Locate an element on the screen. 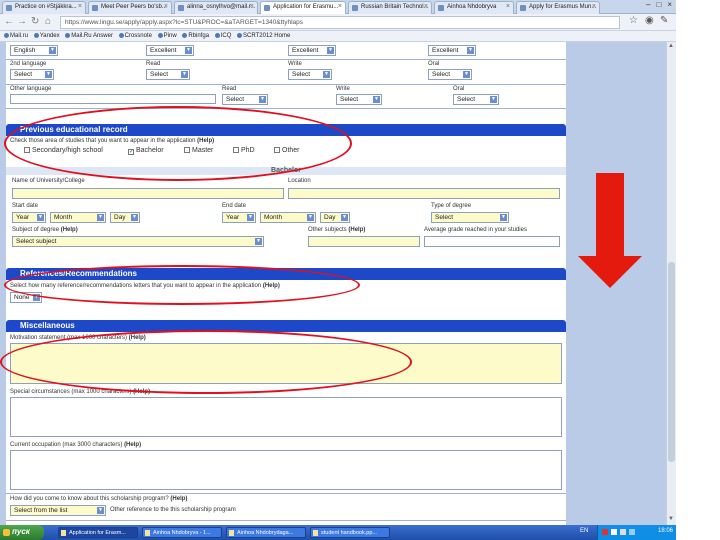  start-button: пуск is located at coordinates (22, 532).